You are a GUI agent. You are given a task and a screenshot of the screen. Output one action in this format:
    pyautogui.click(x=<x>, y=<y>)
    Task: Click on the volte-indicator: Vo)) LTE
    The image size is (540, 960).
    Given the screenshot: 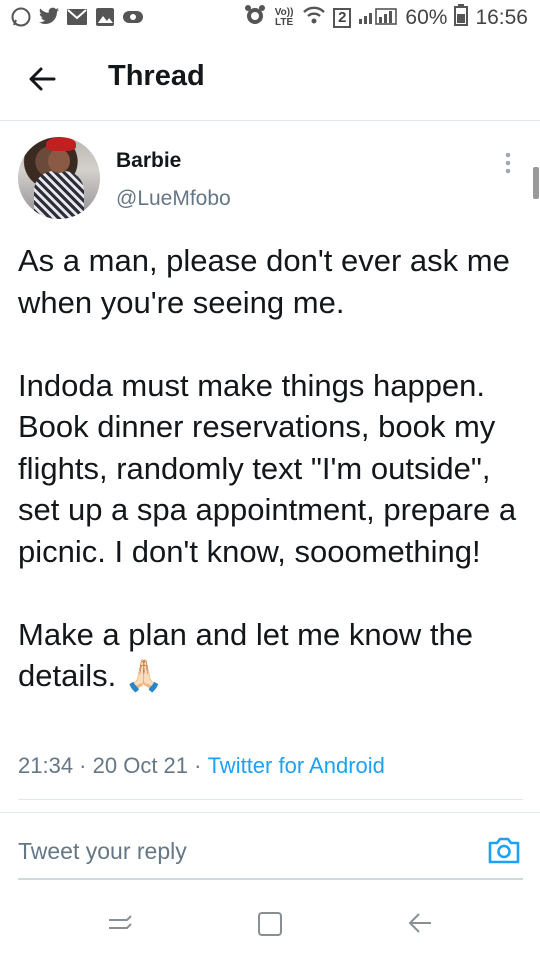 What is the action you would take?
    pyautogui.click(x=284, y=17)
    